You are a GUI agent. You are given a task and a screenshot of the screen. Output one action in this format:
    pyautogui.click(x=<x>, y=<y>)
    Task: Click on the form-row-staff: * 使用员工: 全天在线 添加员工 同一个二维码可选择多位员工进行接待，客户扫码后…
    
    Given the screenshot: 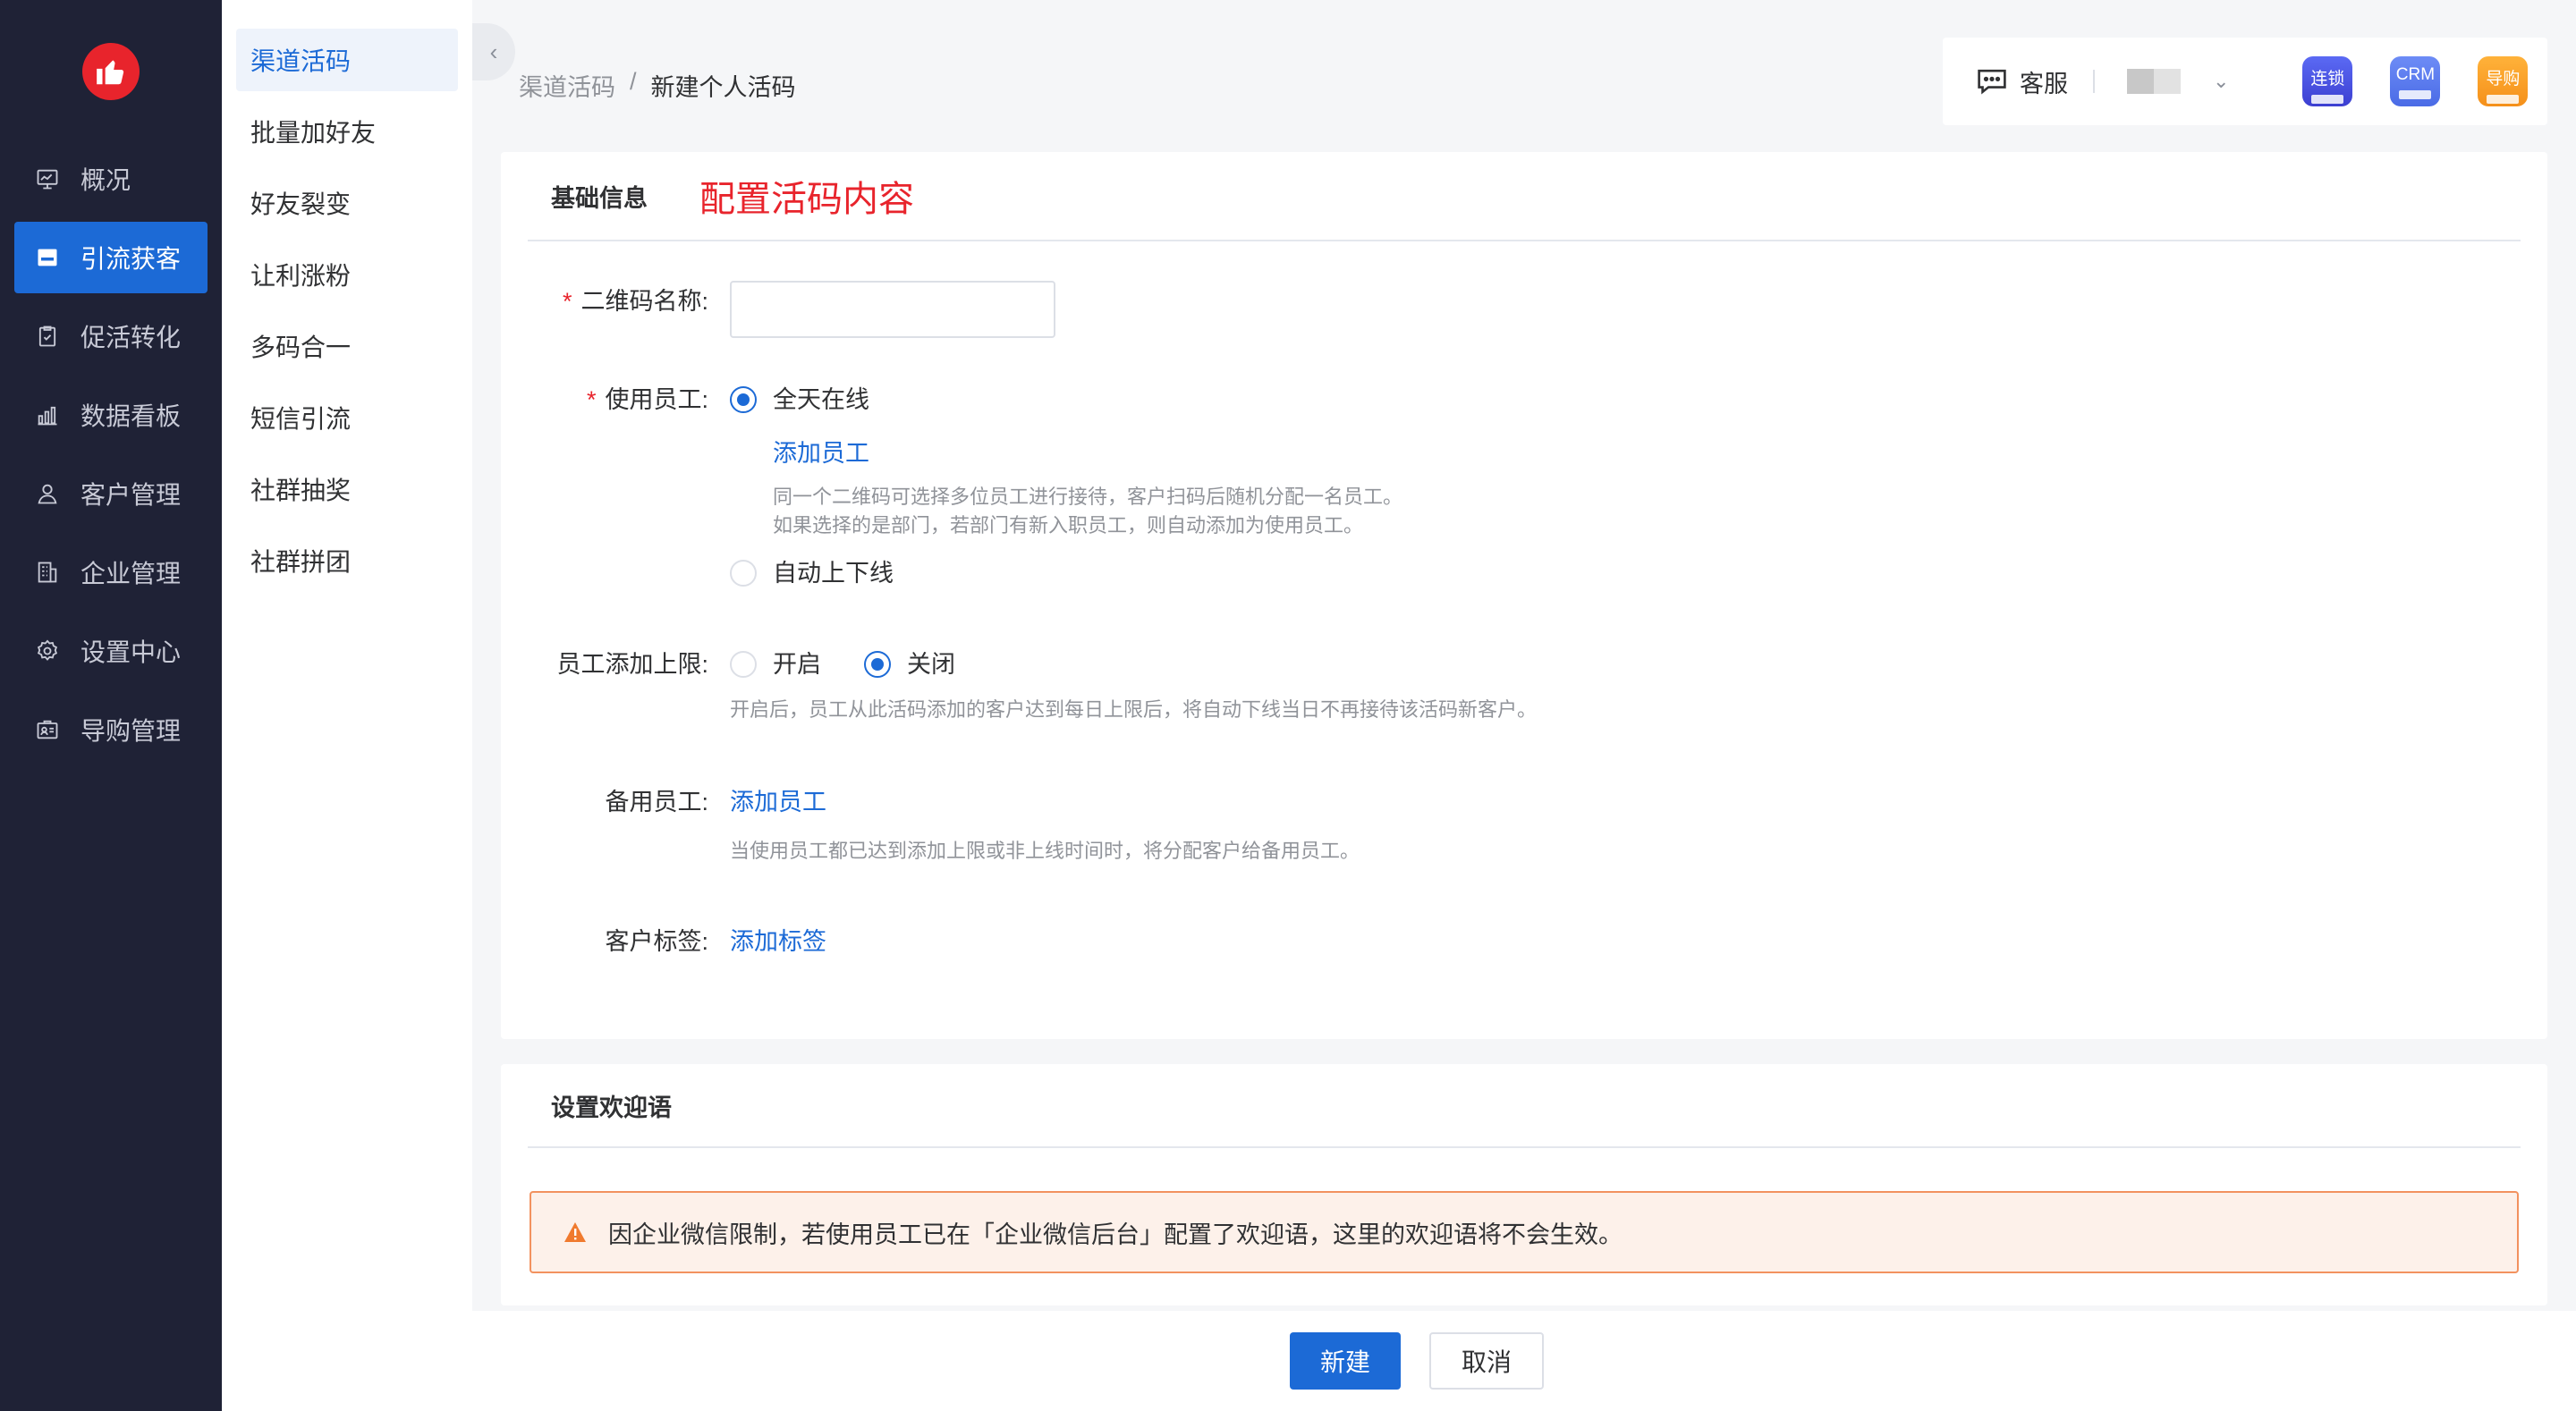 What is the action you would take?
    pyautogui.click(x=951, y=486)
    